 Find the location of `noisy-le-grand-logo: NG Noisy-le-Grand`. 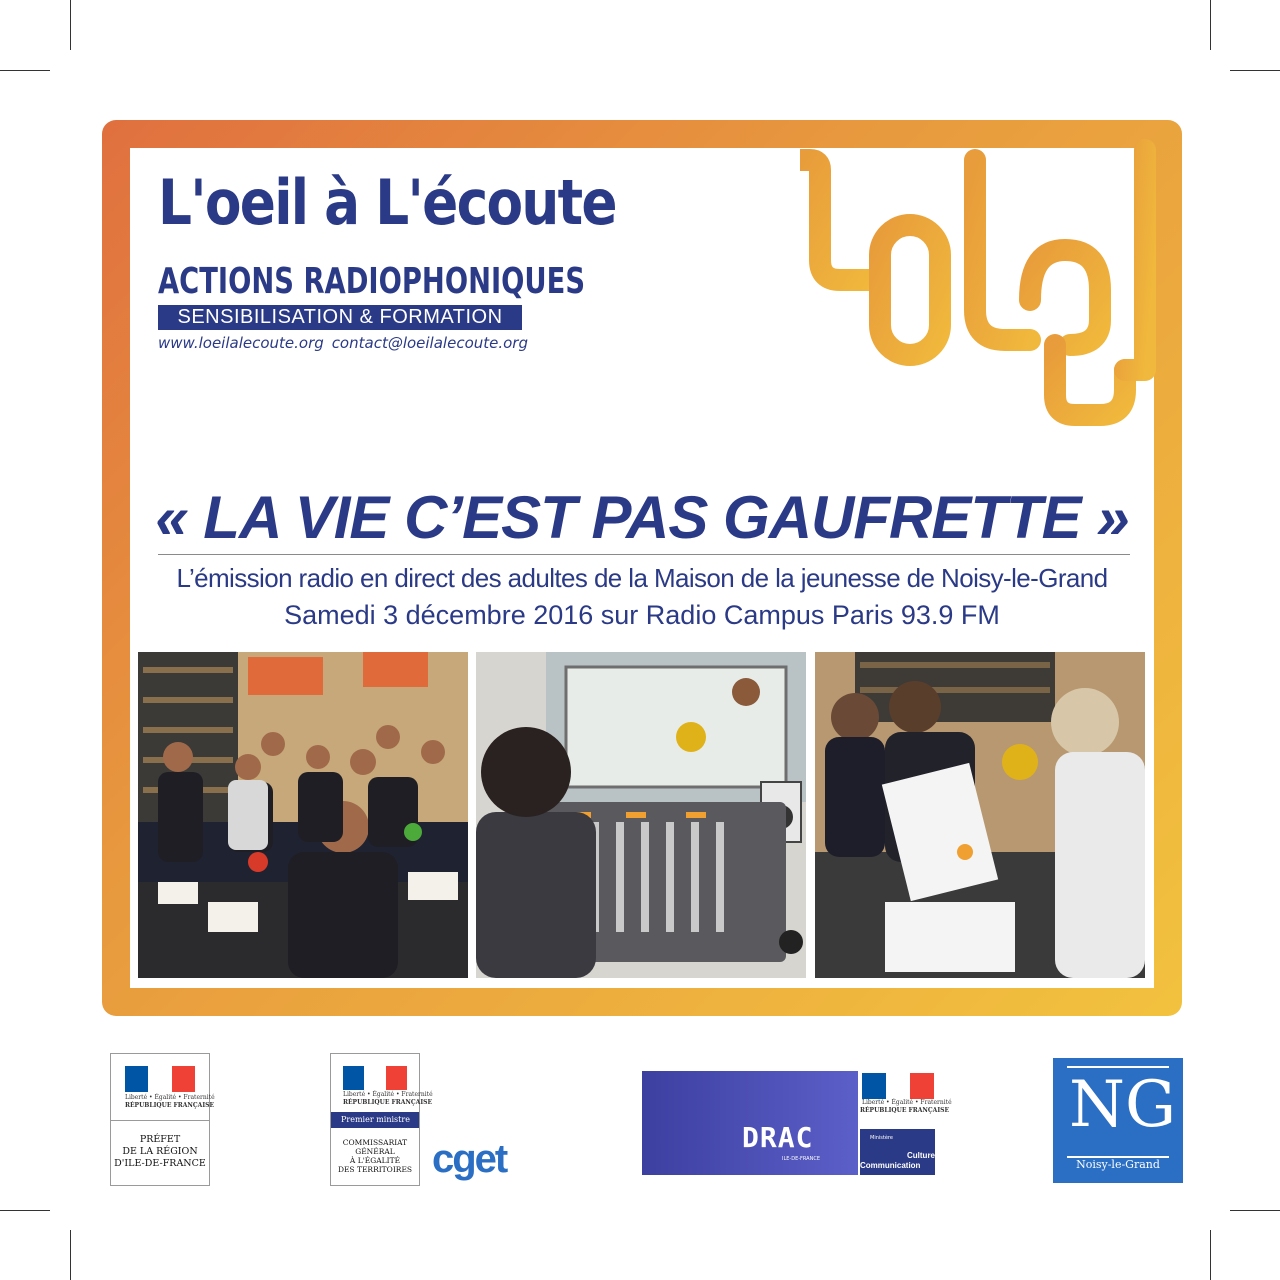

noisy-le-grand-logo: NG Noisy-le-Grand is located at coordinates (1118, 1120).